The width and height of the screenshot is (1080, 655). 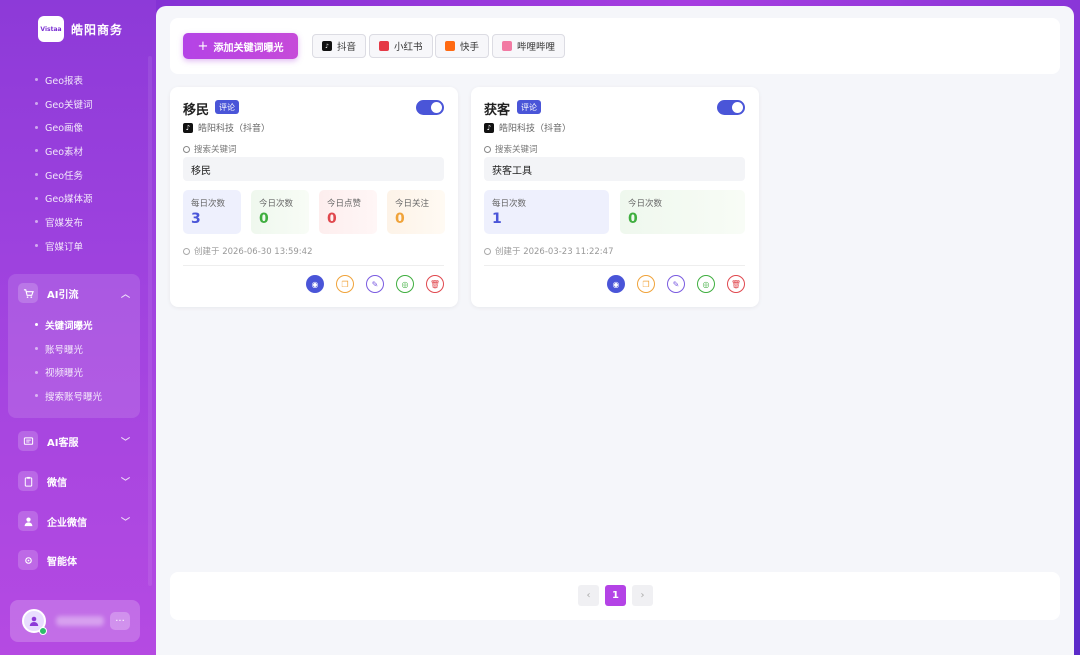 I want to click on stat-daily-count: 每日次数 3, so click(x=212, y=212).